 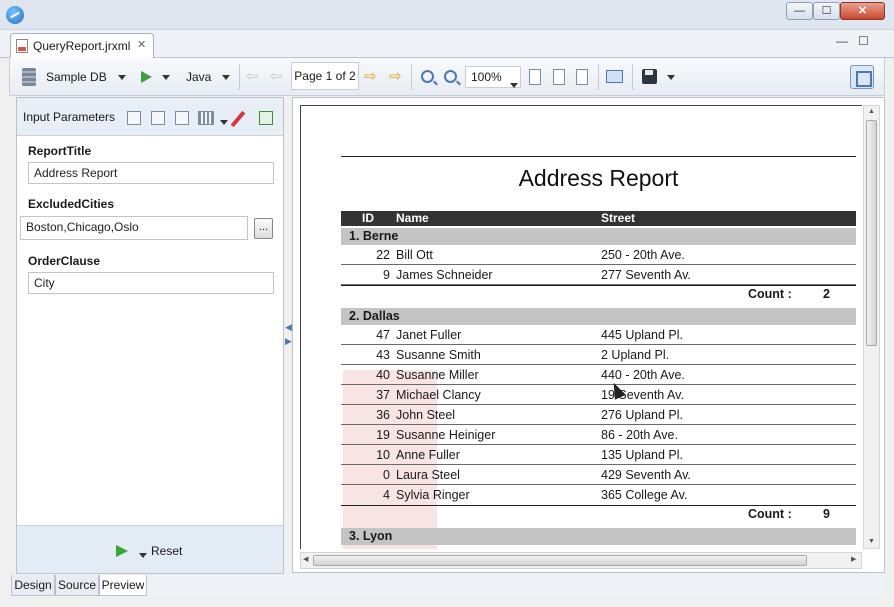 What do you see at coordinates (33, 585) in the screenshot?
I see `tab-design: Design` at bounding box center [33, 585].